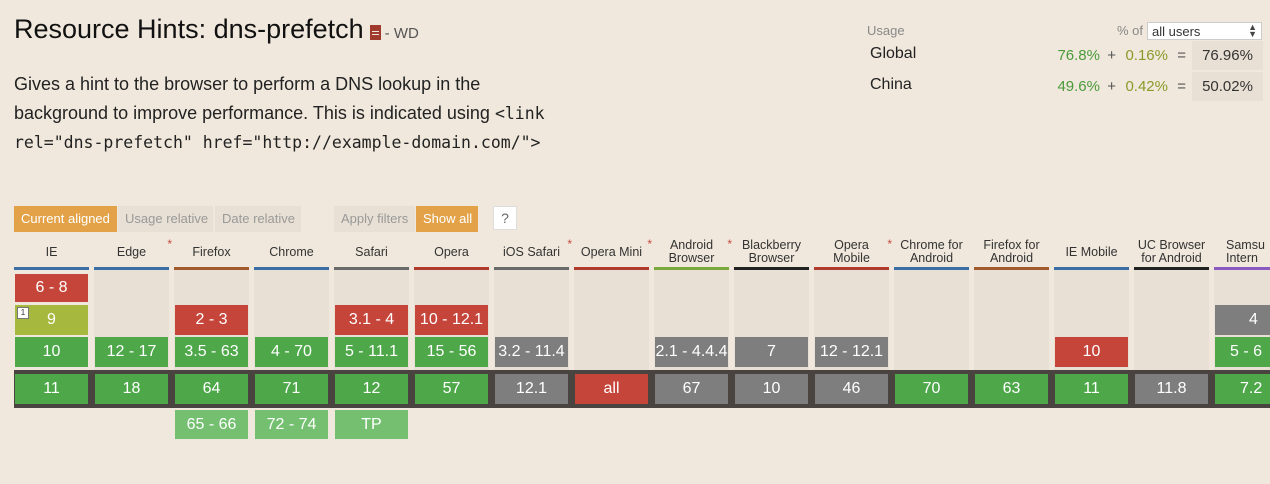  Describe the element at coordinates (211, 251) in the screenshot. I see `browser-header-firefox: Firefox` at that location.